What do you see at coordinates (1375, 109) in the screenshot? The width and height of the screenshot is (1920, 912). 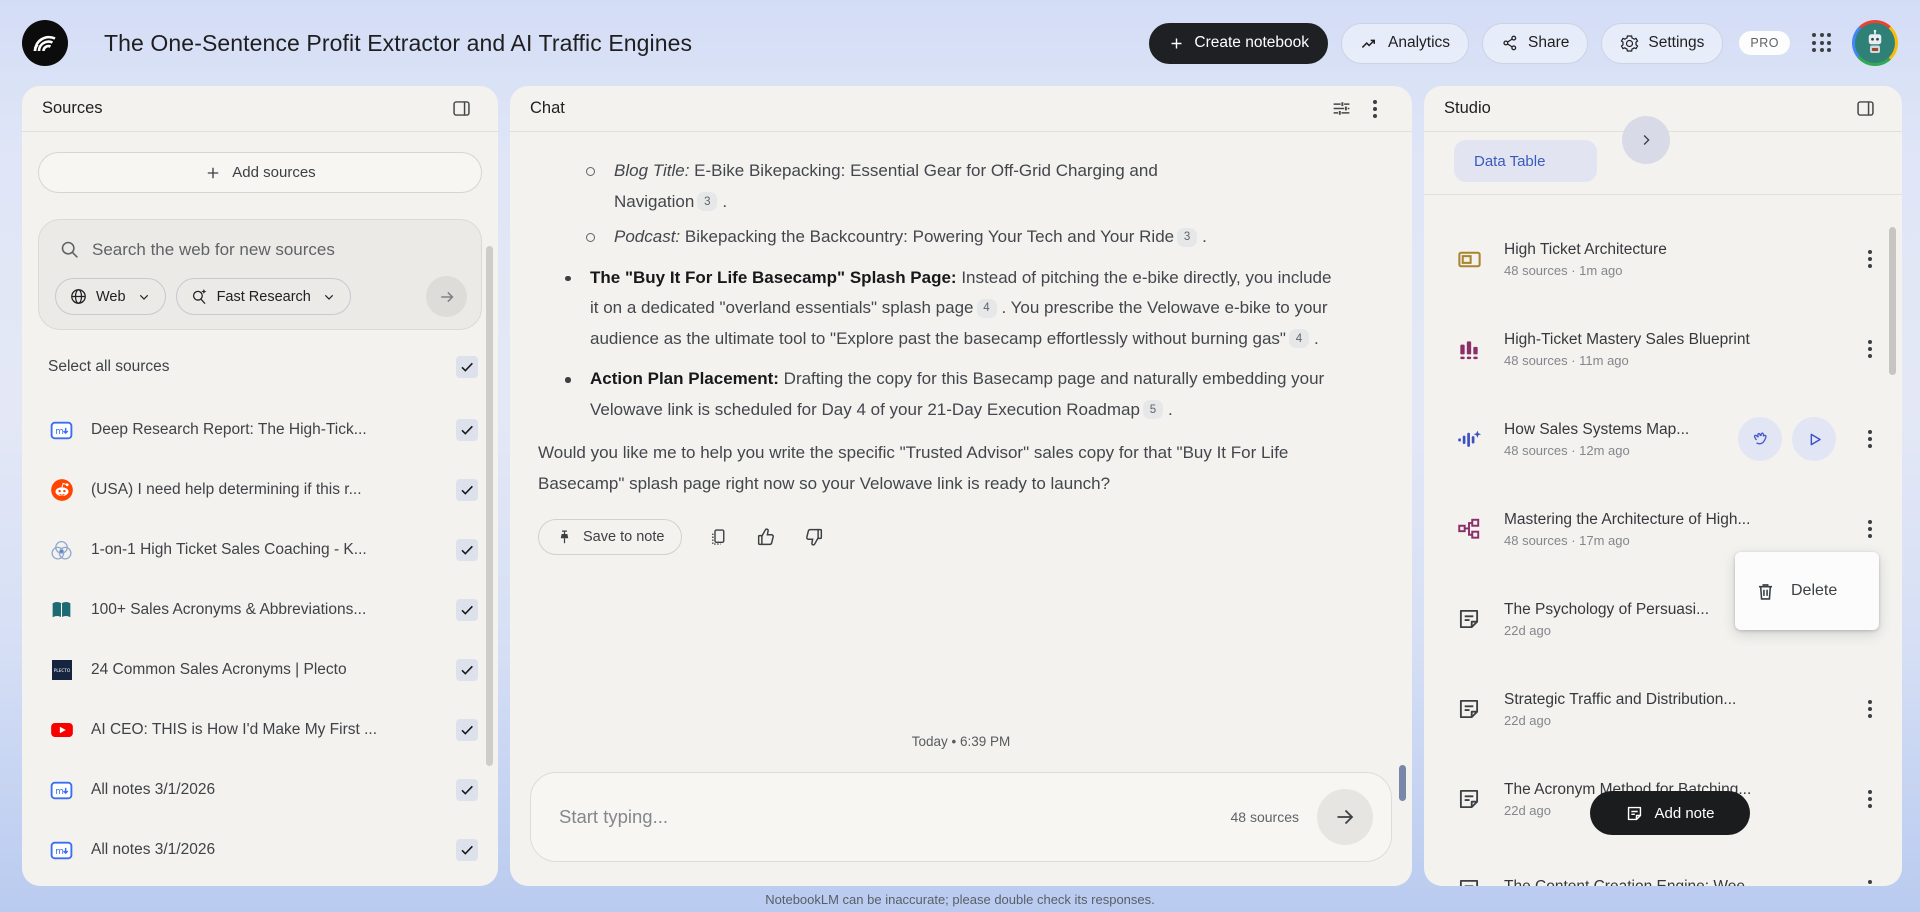 I see `chat-more-menu-icon` at bounding box center [1375, 109].